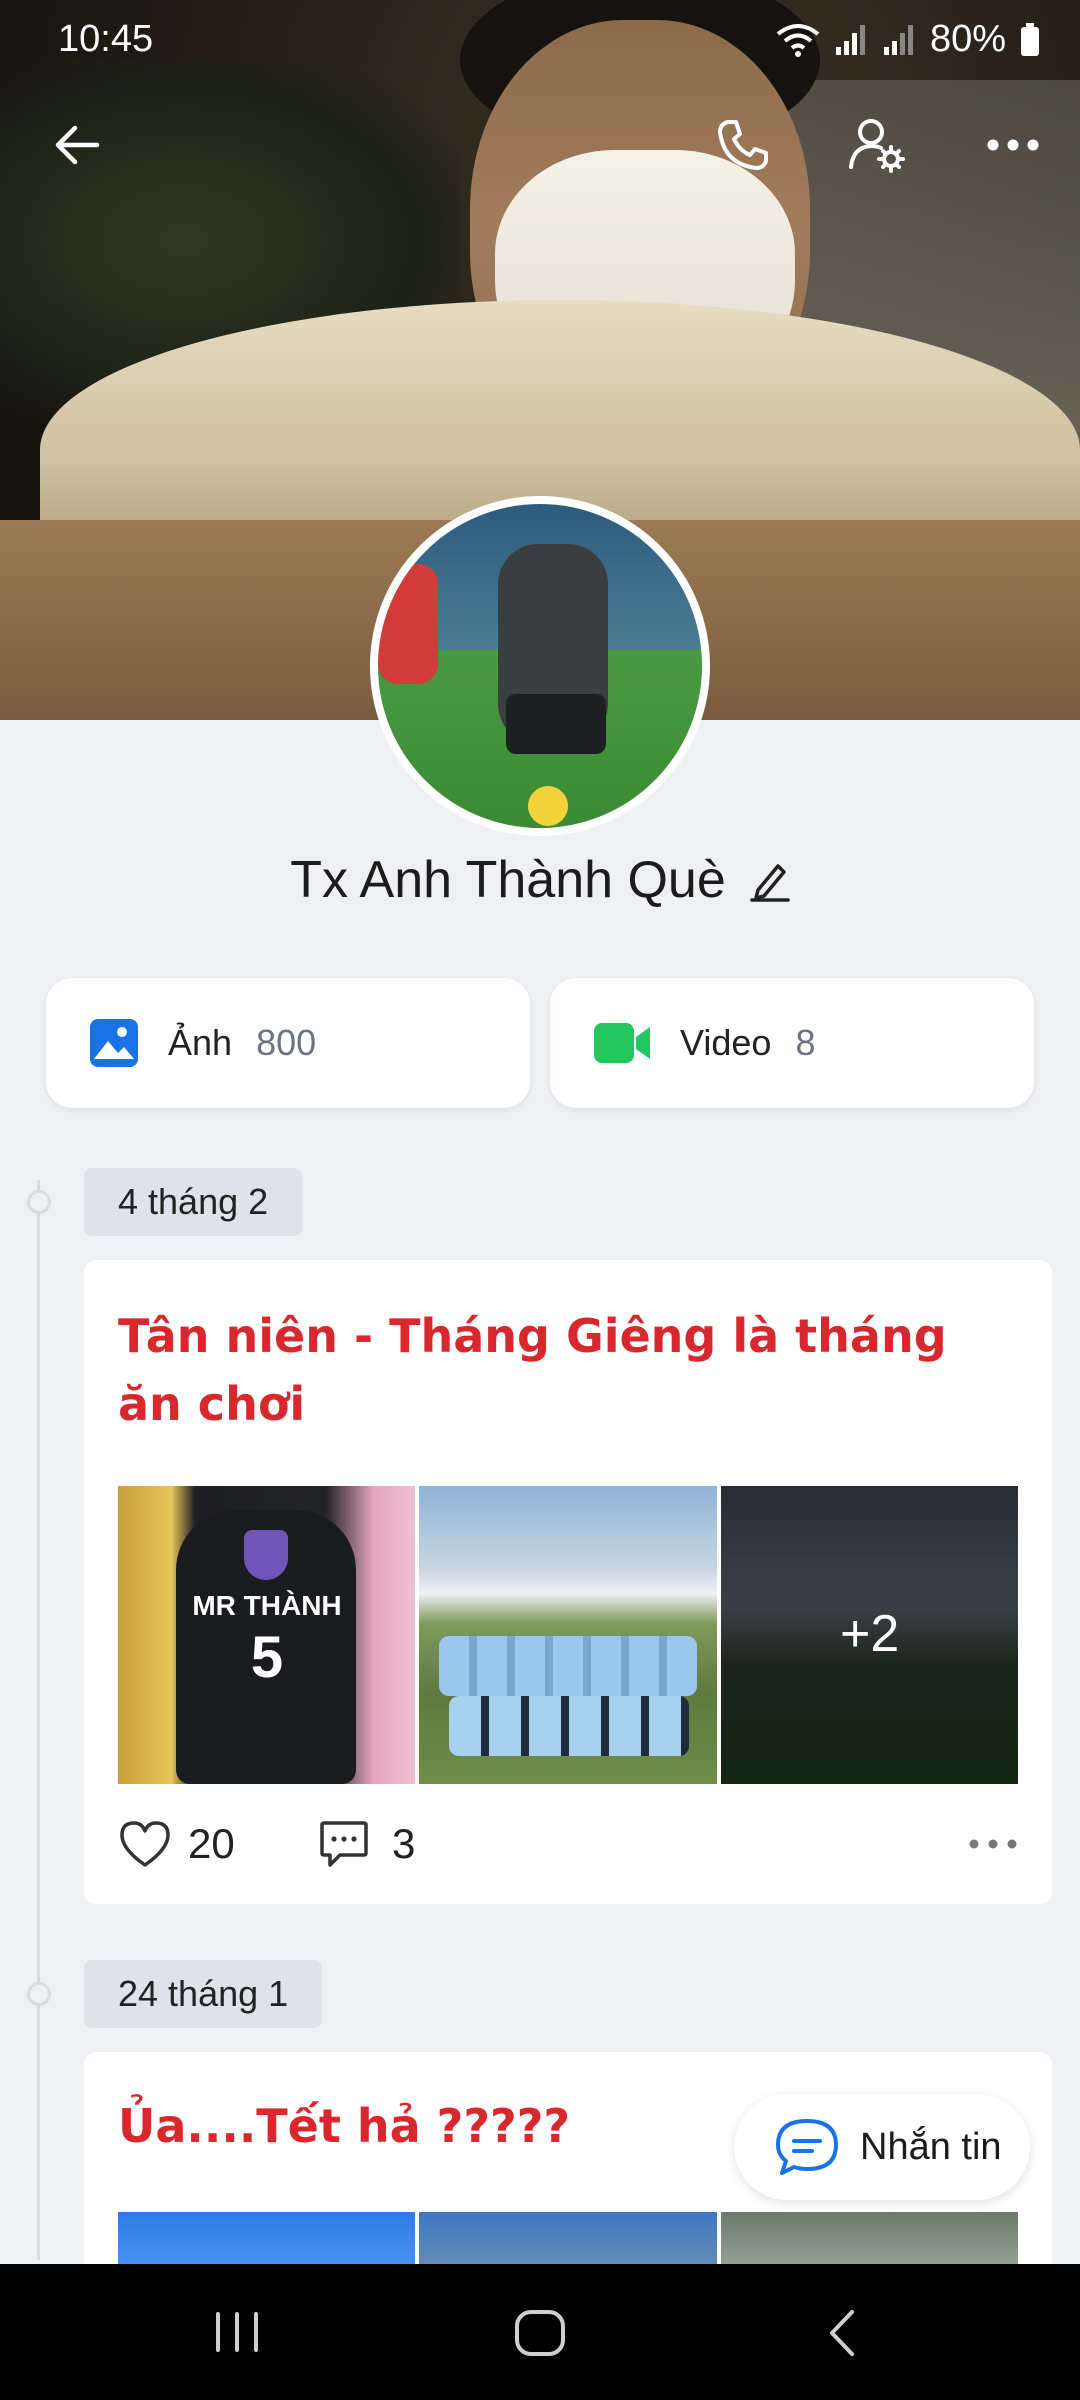  Describe the element at coordinates (106, 39) in the screenshot. I see `status-time: 10:45` at that location.